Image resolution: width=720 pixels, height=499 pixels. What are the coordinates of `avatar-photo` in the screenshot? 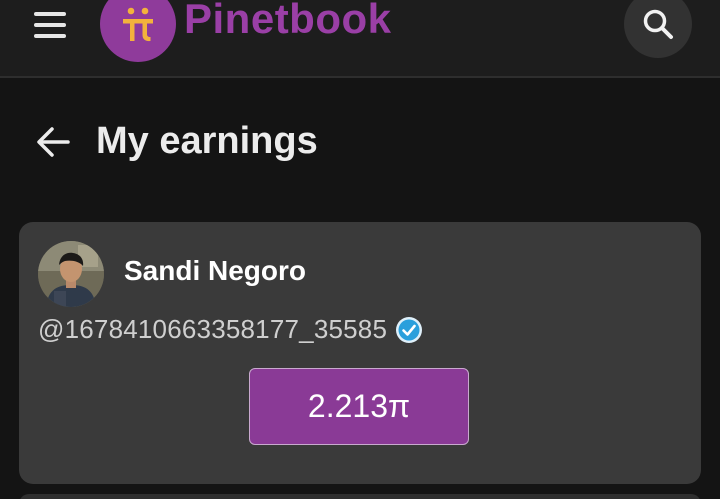 It's located at (71, 274).